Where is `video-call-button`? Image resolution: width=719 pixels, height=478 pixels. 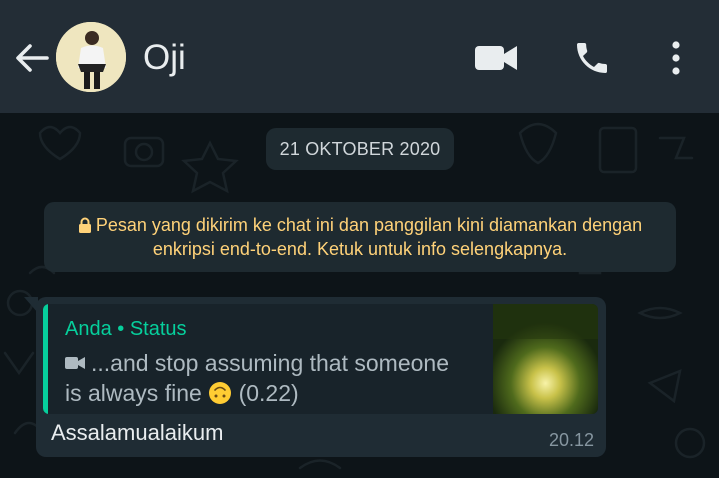
video-call-button is located at coordinates (496, 58).